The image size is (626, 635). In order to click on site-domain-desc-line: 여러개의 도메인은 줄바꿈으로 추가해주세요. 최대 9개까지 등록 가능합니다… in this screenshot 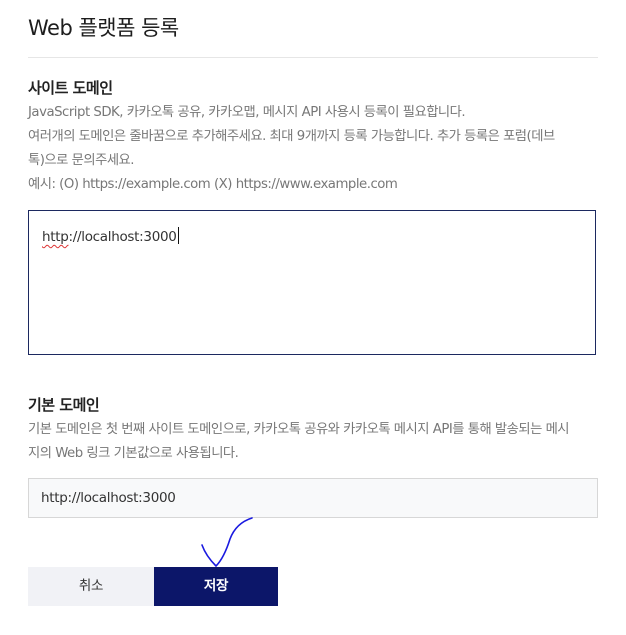, I will do `click(291, 136)`.